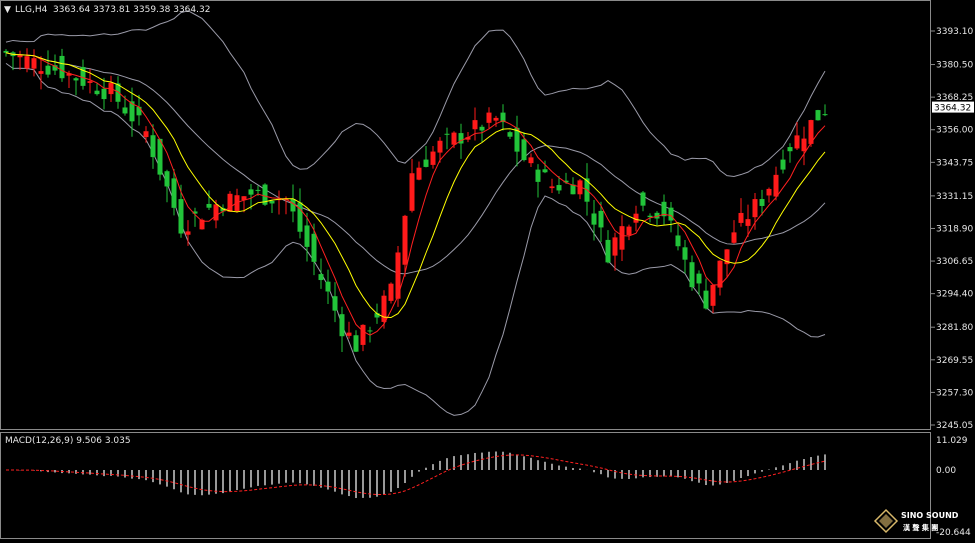 This screenshot has width=975, height=543. I want to click on price-tick-label: 3393.10, so click(954, 32).